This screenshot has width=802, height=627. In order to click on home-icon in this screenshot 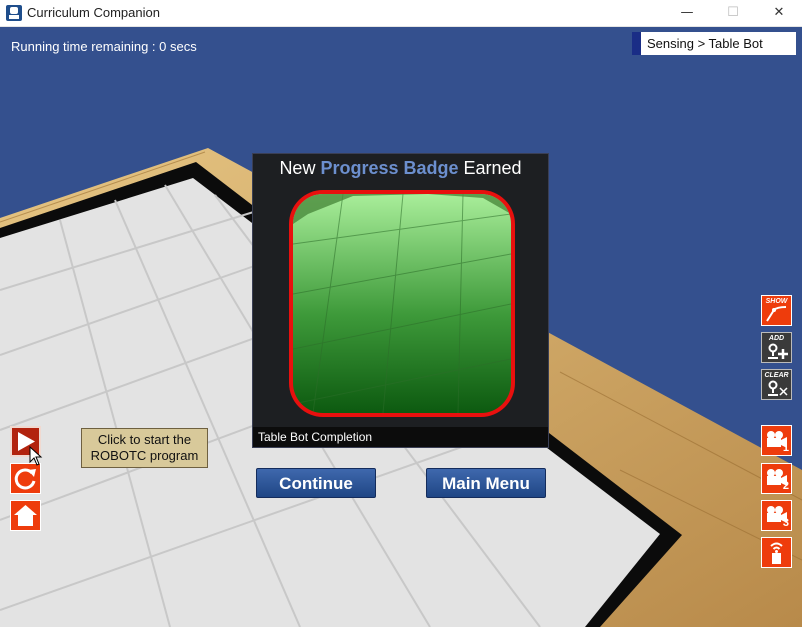, I will do `click(25, 515)`.